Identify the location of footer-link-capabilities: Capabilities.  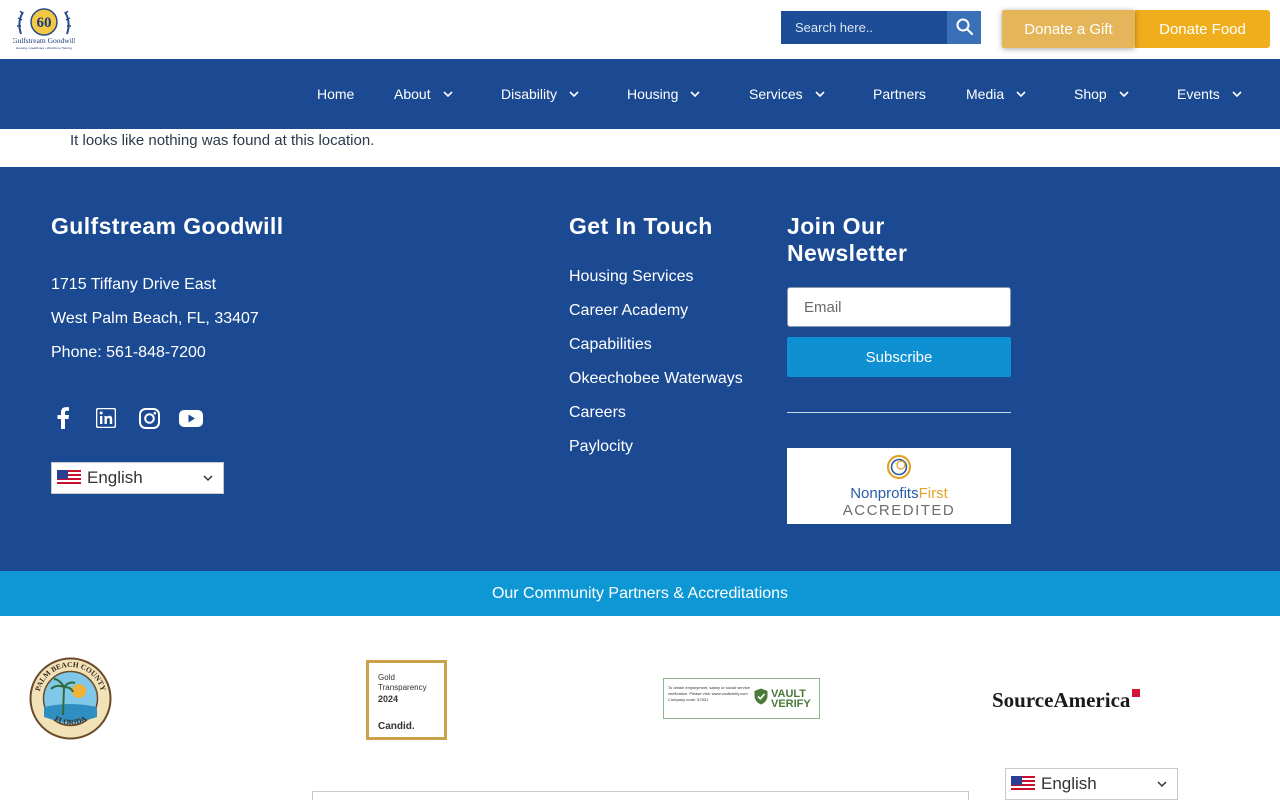
(610, 345).